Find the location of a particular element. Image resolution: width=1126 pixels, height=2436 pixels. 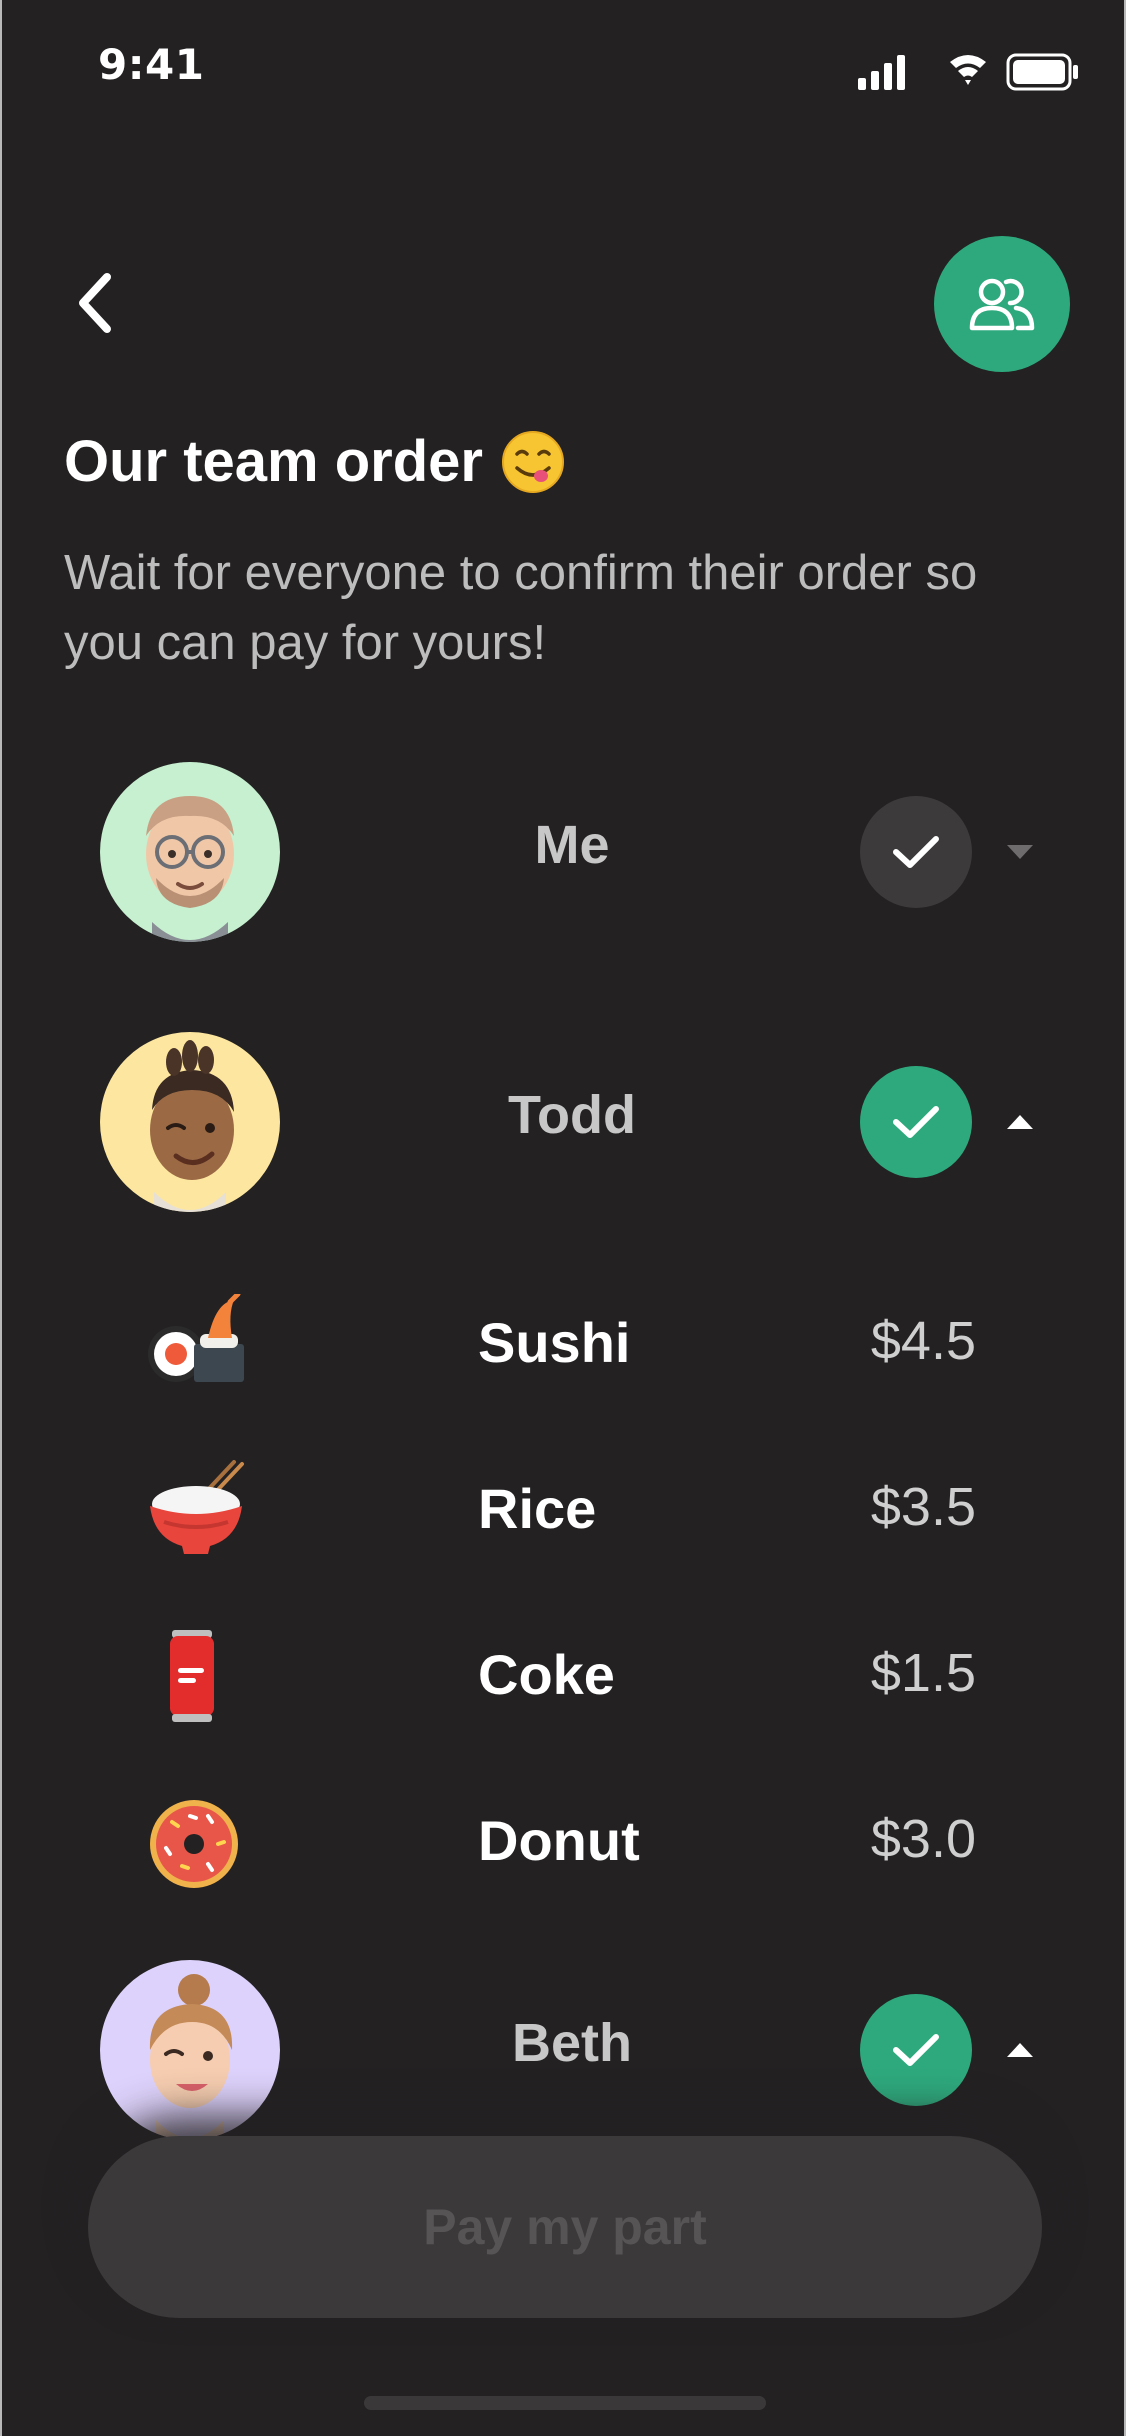

sushi-icon is located at coordinates (196, 1338).